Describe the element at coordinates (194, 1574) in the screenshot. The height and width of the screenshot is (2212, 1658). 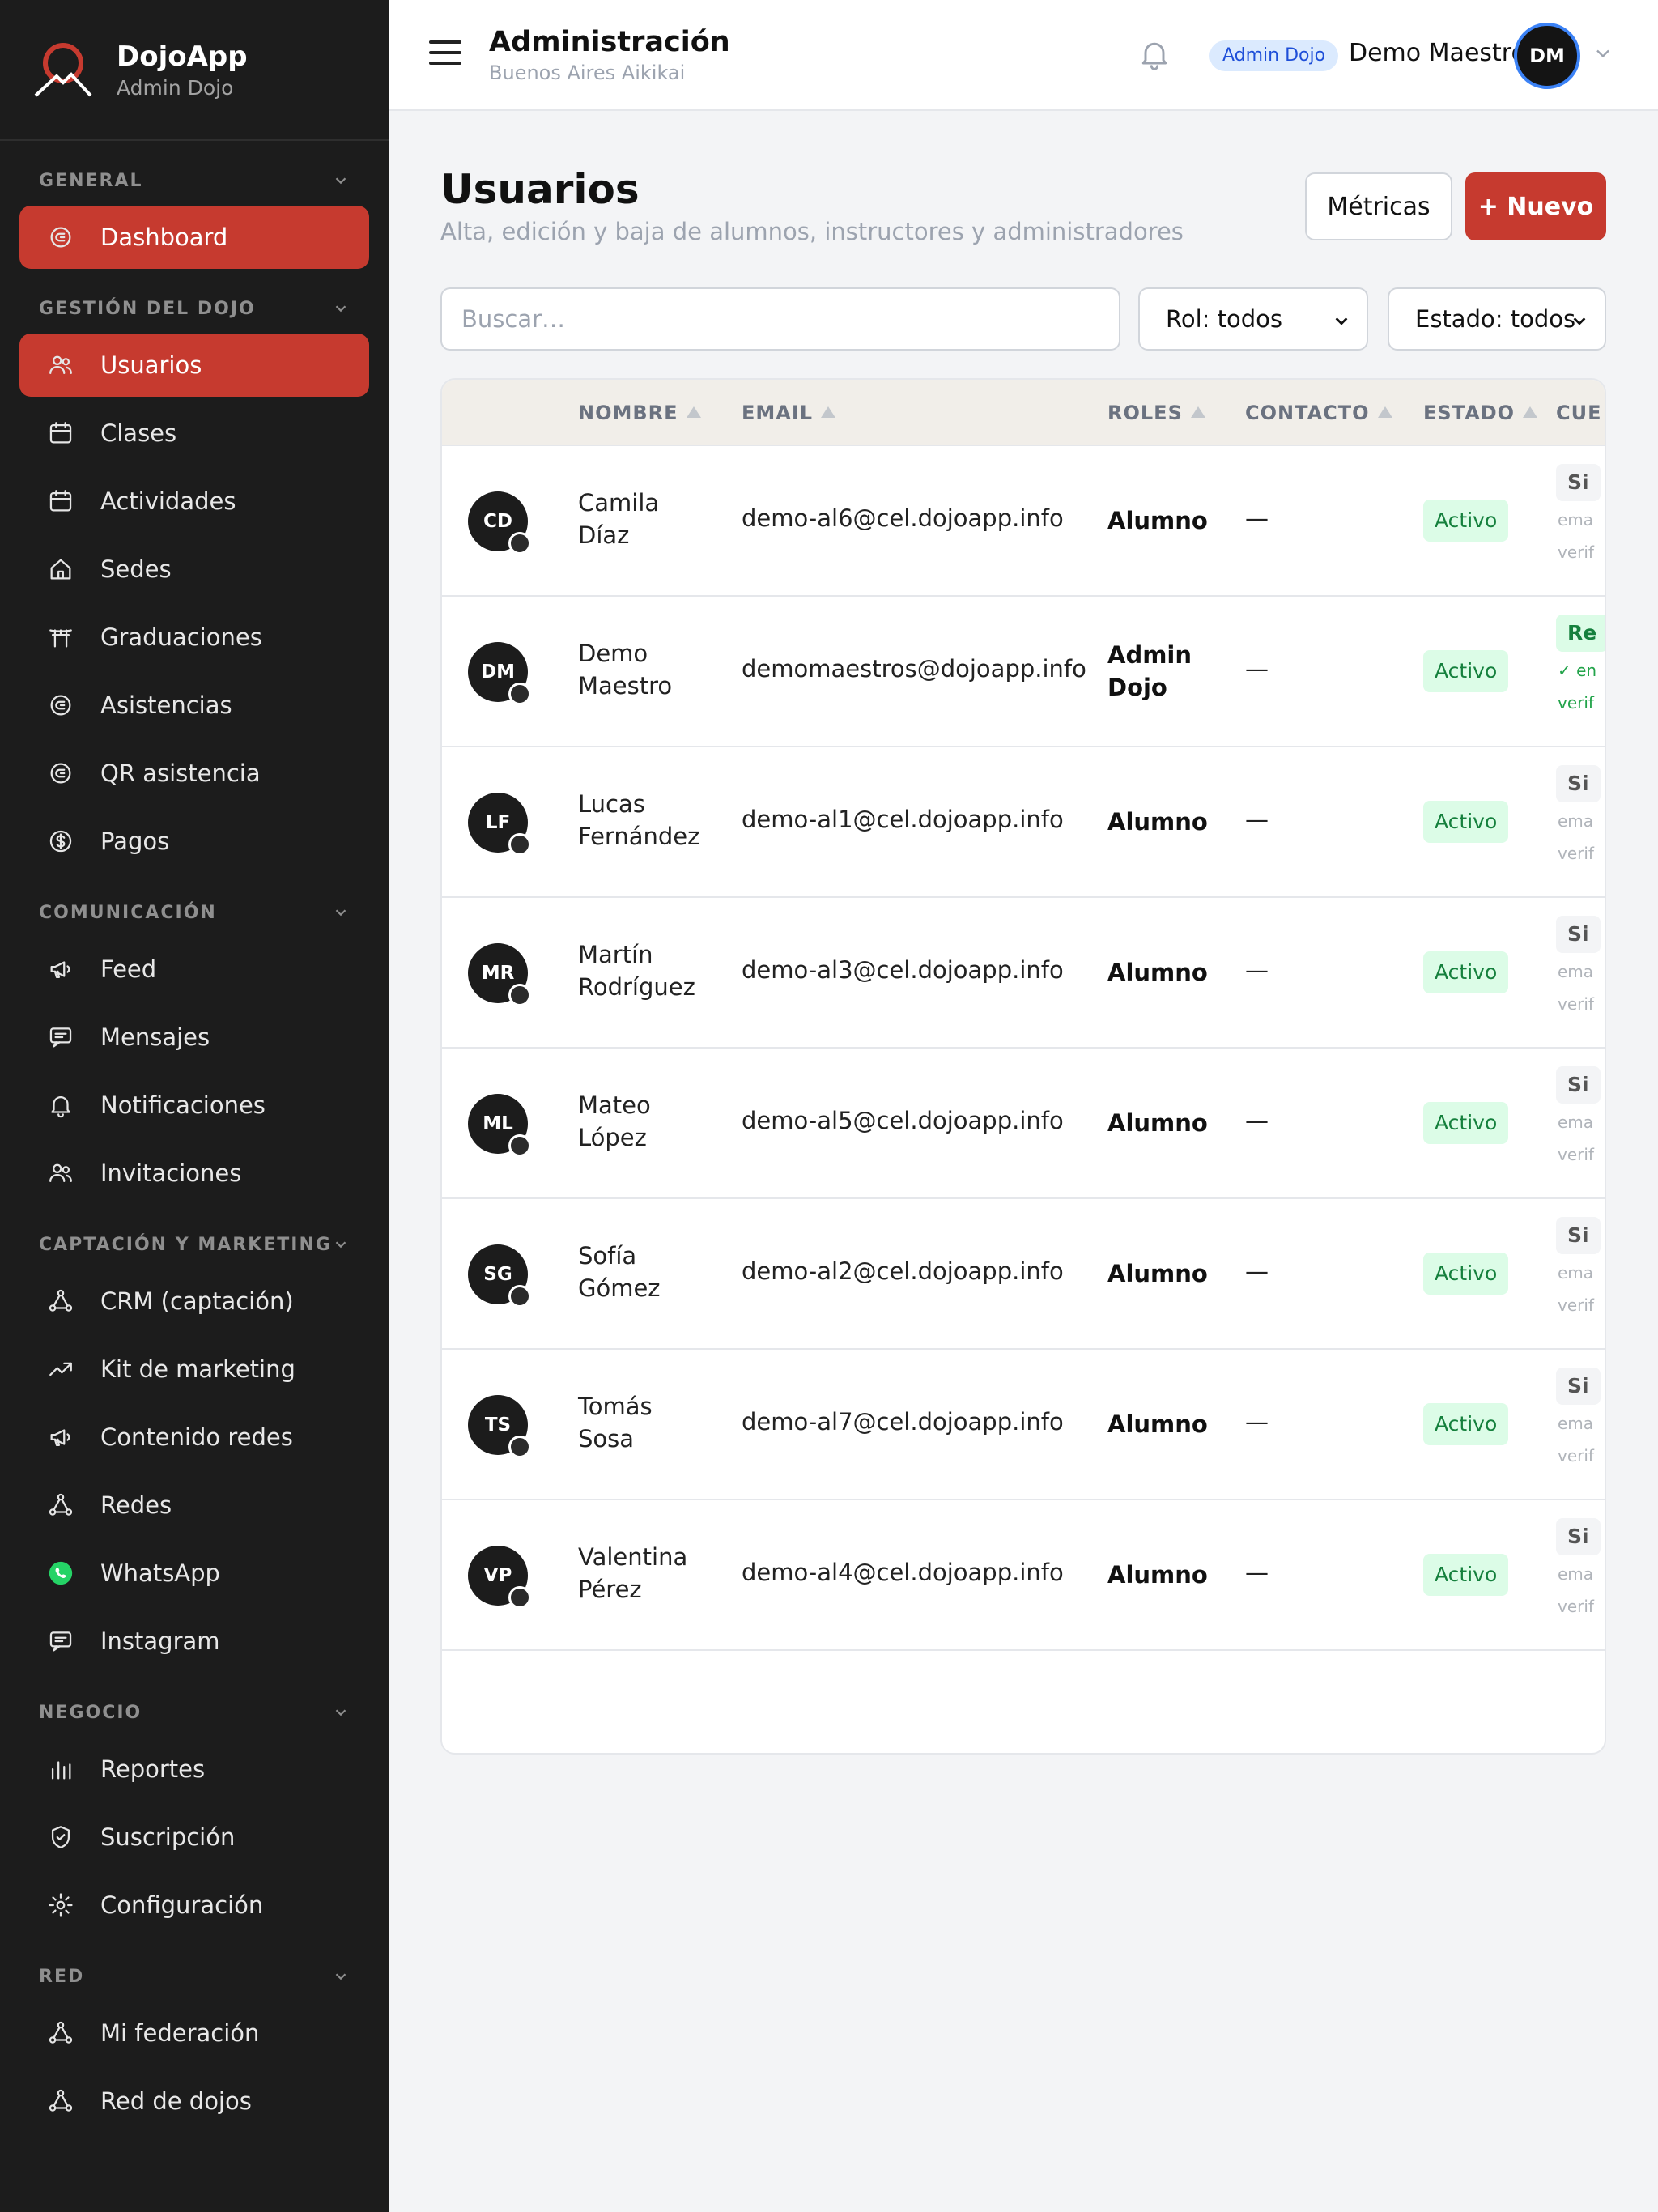
I see `sidebar-item: WhatsApp` at that location.